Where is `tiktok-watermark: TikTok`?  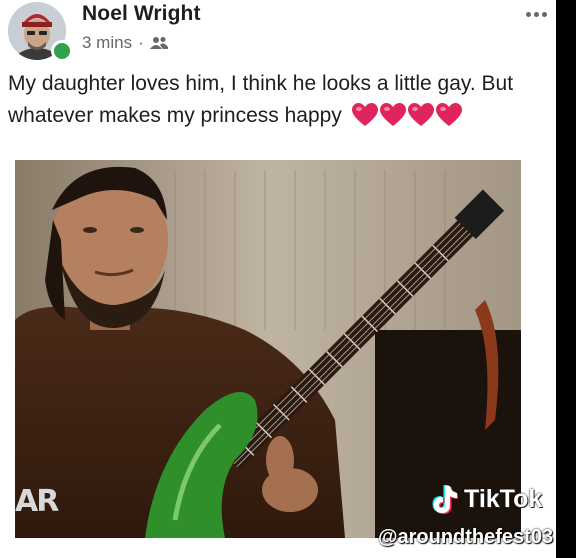
tiktok-watermark: TikTok is located at coordinates (486, 499).